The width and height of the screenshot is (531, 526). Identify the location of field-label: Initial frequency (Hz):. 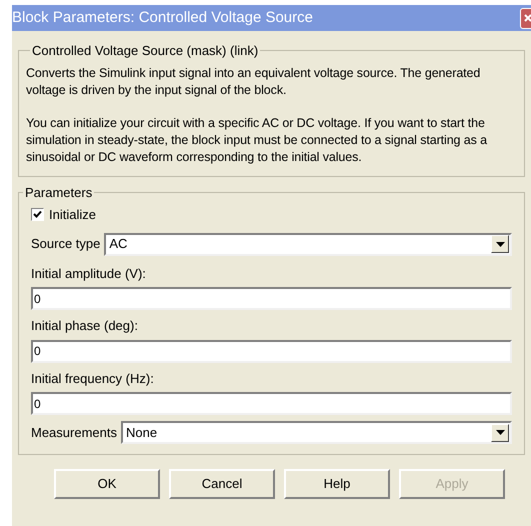
(93, 379).